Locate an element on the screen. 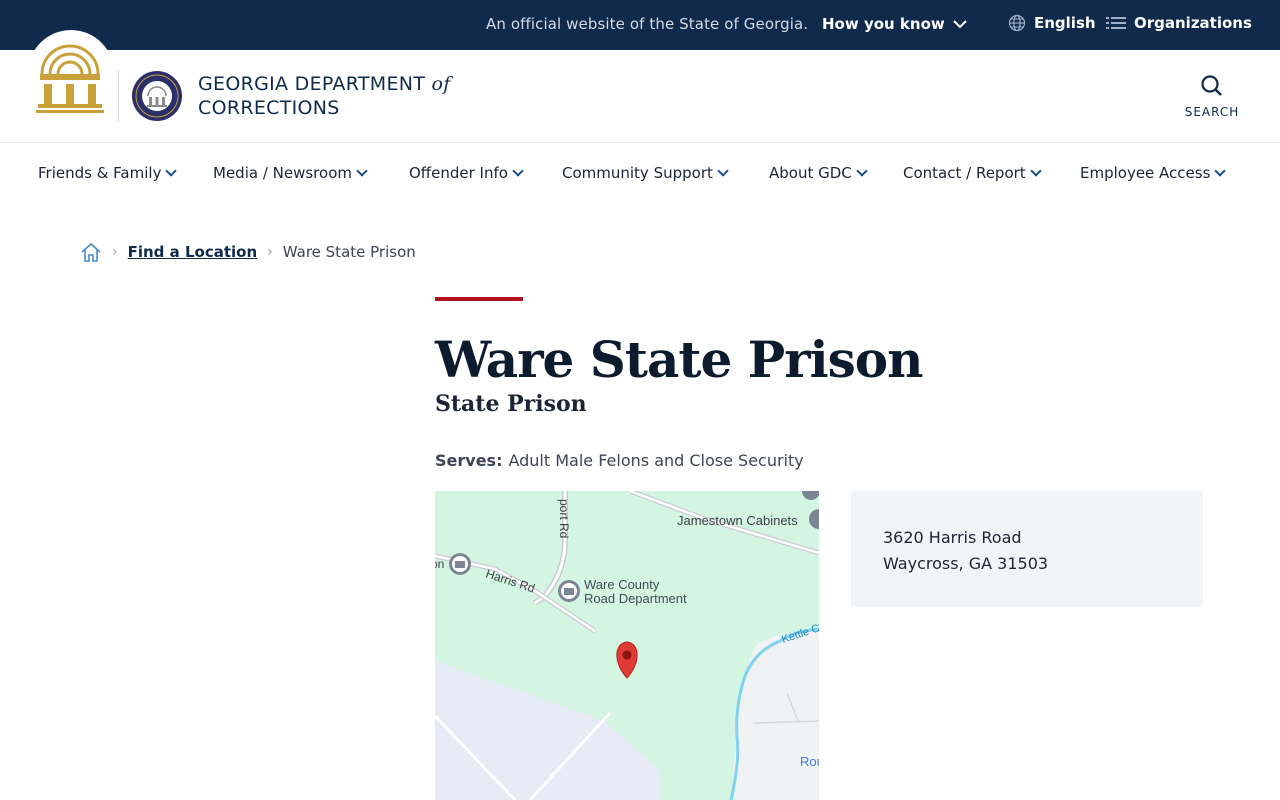 This screenshot has height=800, width=1280. search-button: SEARCH is located at coordinates (1212, 96).